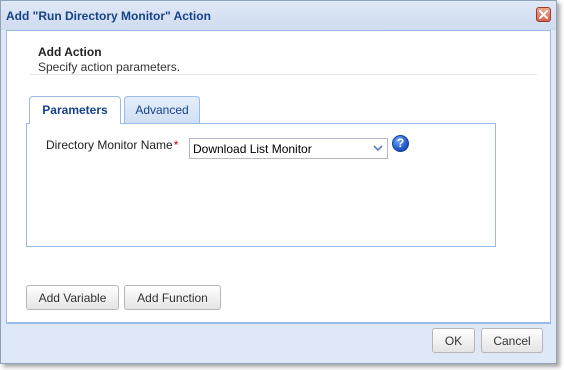  I want to click on close-button, so click(543, 14).